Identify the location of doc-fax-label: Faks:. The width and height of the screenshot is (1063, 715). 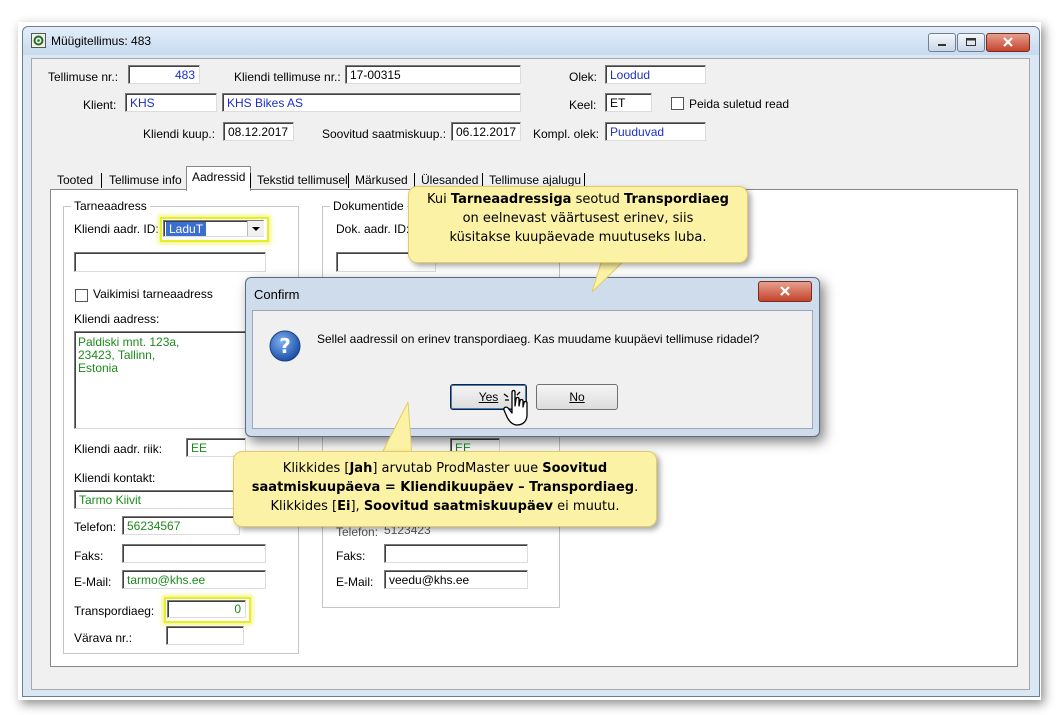
(351, 556).